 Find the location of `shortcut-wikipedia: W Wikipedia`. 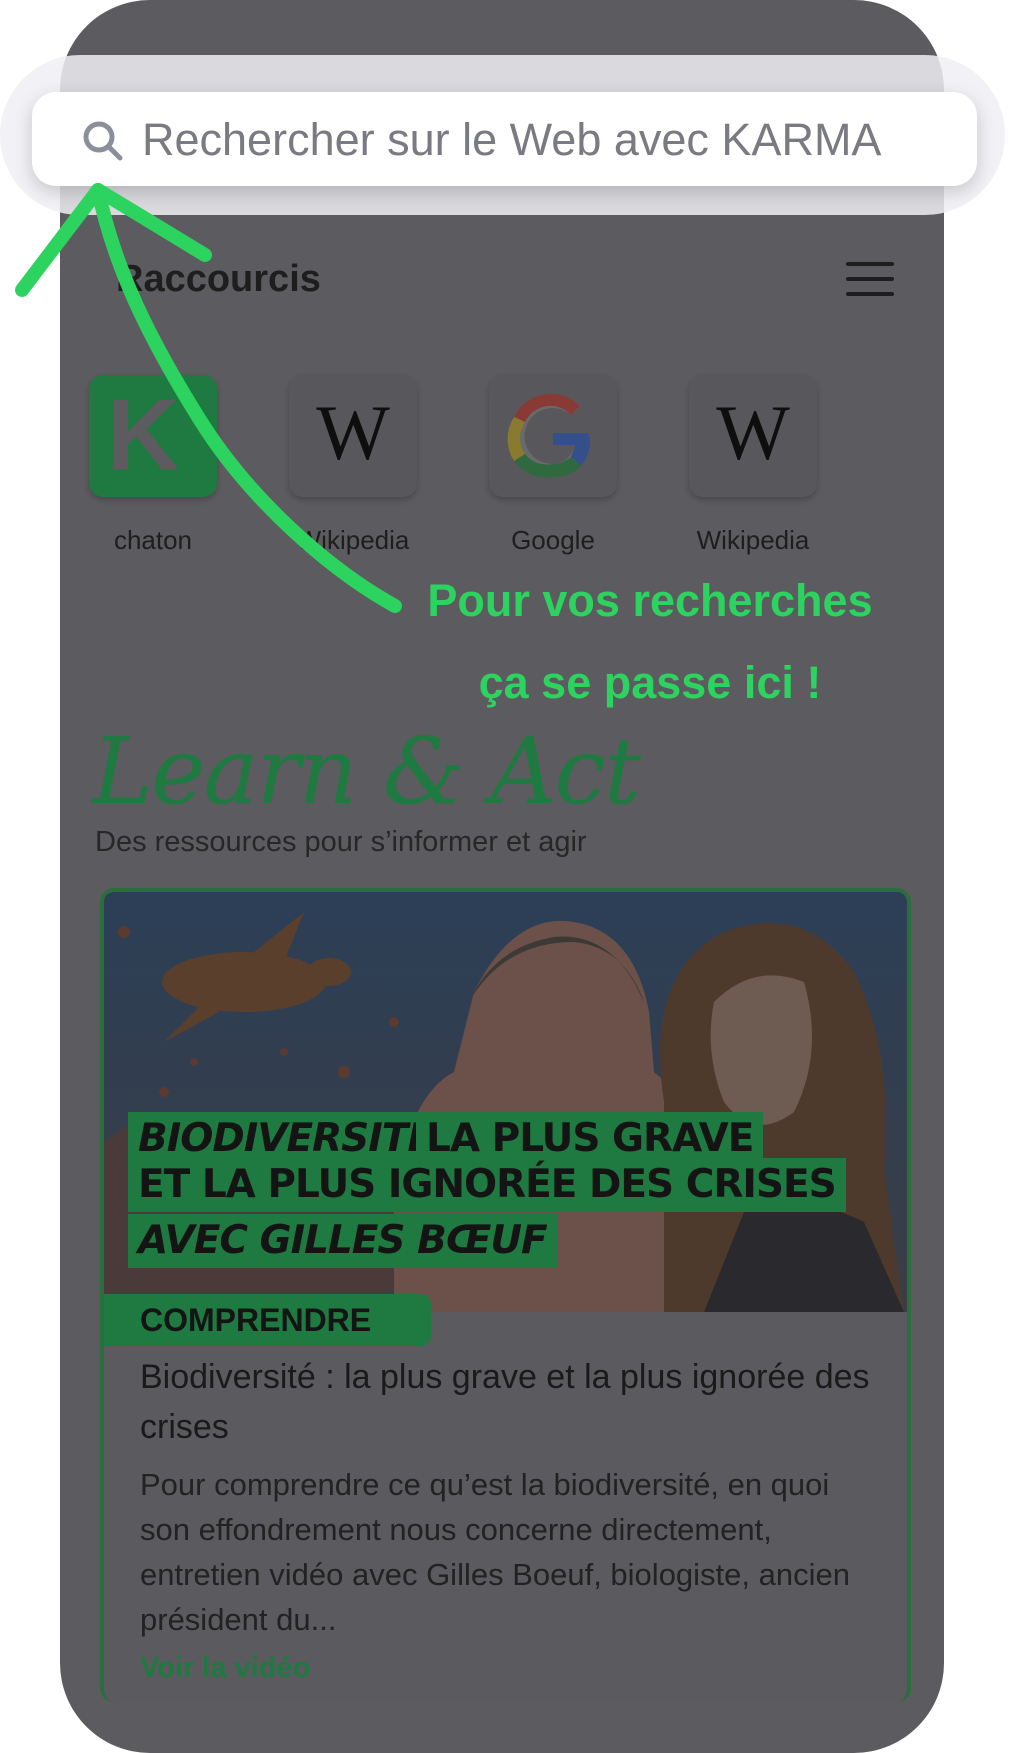

shortcut-wikipedia: W Wikipedia is located at coordinates (353, 465).